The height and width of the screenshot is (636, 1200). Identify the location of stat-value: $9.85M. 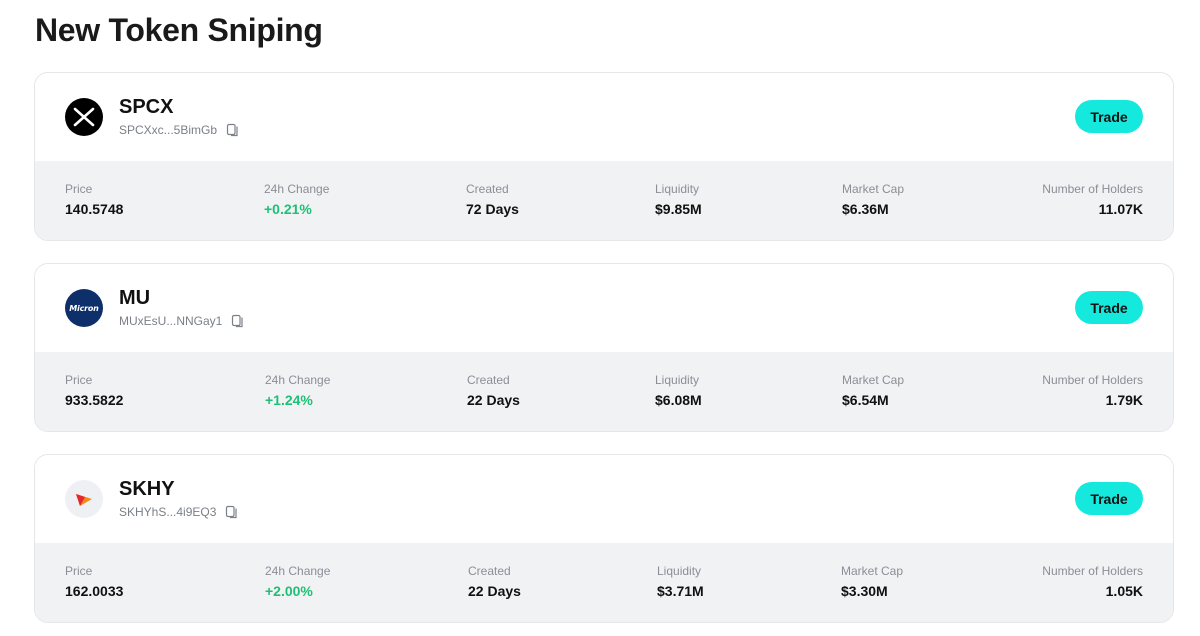
(678, 209).